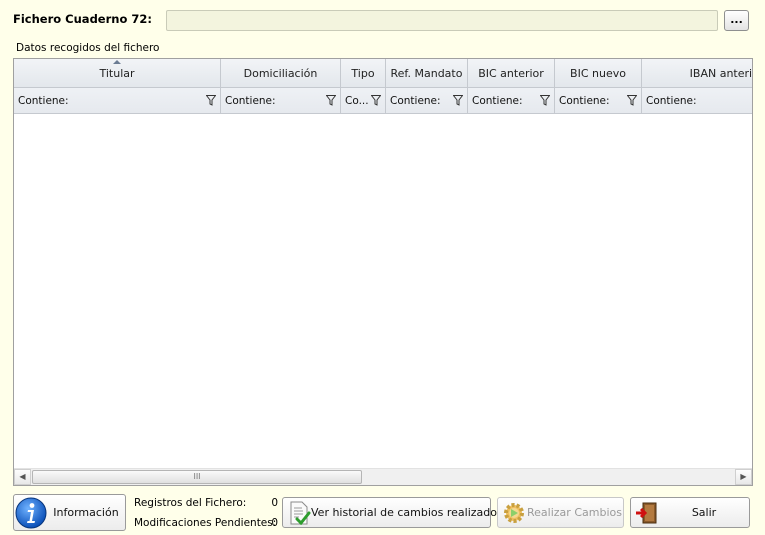 Image resolution: width=765 pixels, height=535 pixels. What do you see at coordinates (88, 48) in the screenshot?
I see `grid-section-label: Datos recogidos del fichero` at bounding box center [88, 48].